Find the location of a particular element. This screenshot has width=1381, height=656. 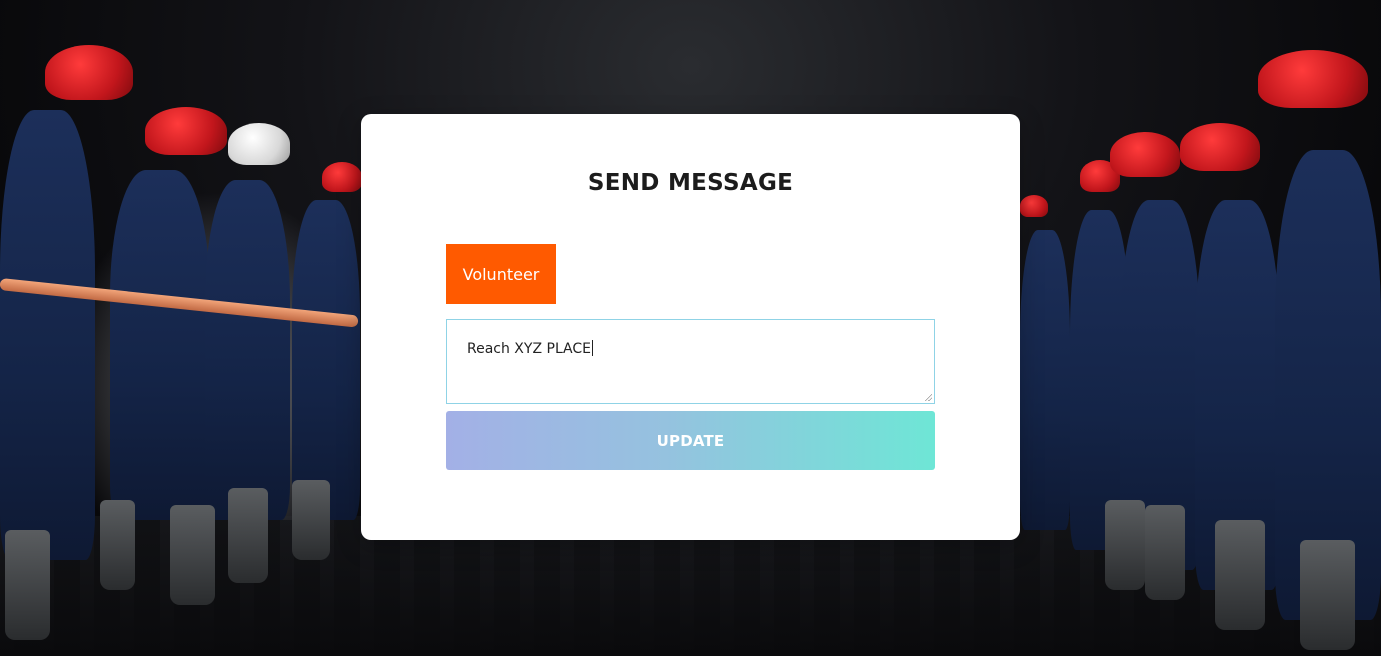

volunteer-button: Volunteer is located at coordinates (501, 274).